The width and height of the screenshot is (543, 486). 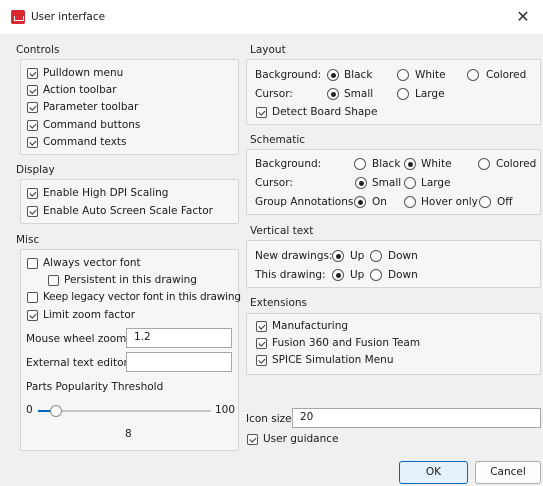 I want to click on extensions-header: Extensions, so click(x=279, y=303).